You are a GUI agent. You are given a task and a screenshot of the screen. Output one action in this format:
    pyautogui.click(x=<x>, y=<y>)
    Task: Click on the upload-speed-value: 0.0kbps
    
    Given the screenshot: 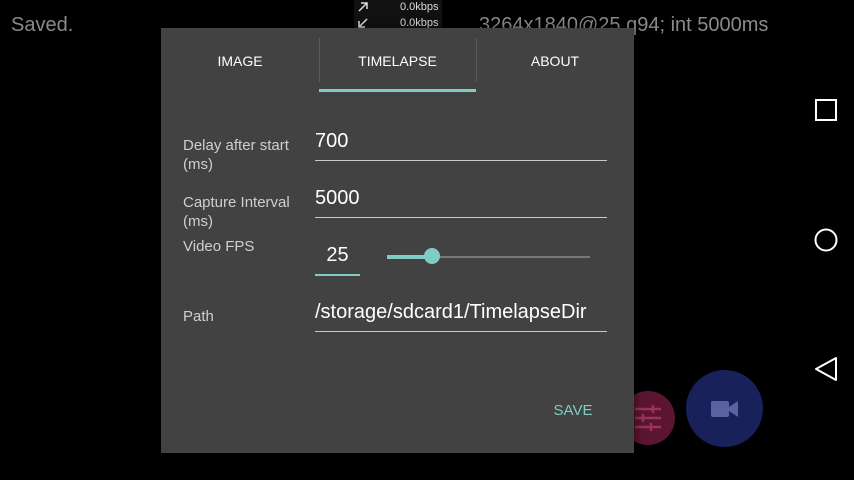 What is the action you would take?
    pyautogui.click(x=419, y=7)
    